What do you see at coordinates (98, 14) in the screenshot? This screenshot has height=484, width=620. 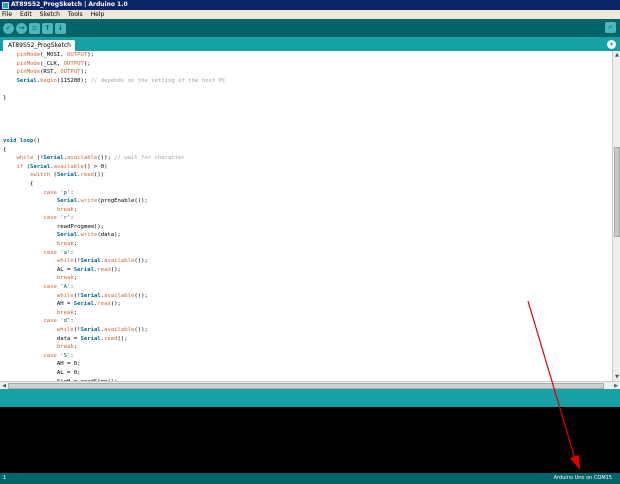 I see `menu-help: Help` at bounding box center [98, 14].